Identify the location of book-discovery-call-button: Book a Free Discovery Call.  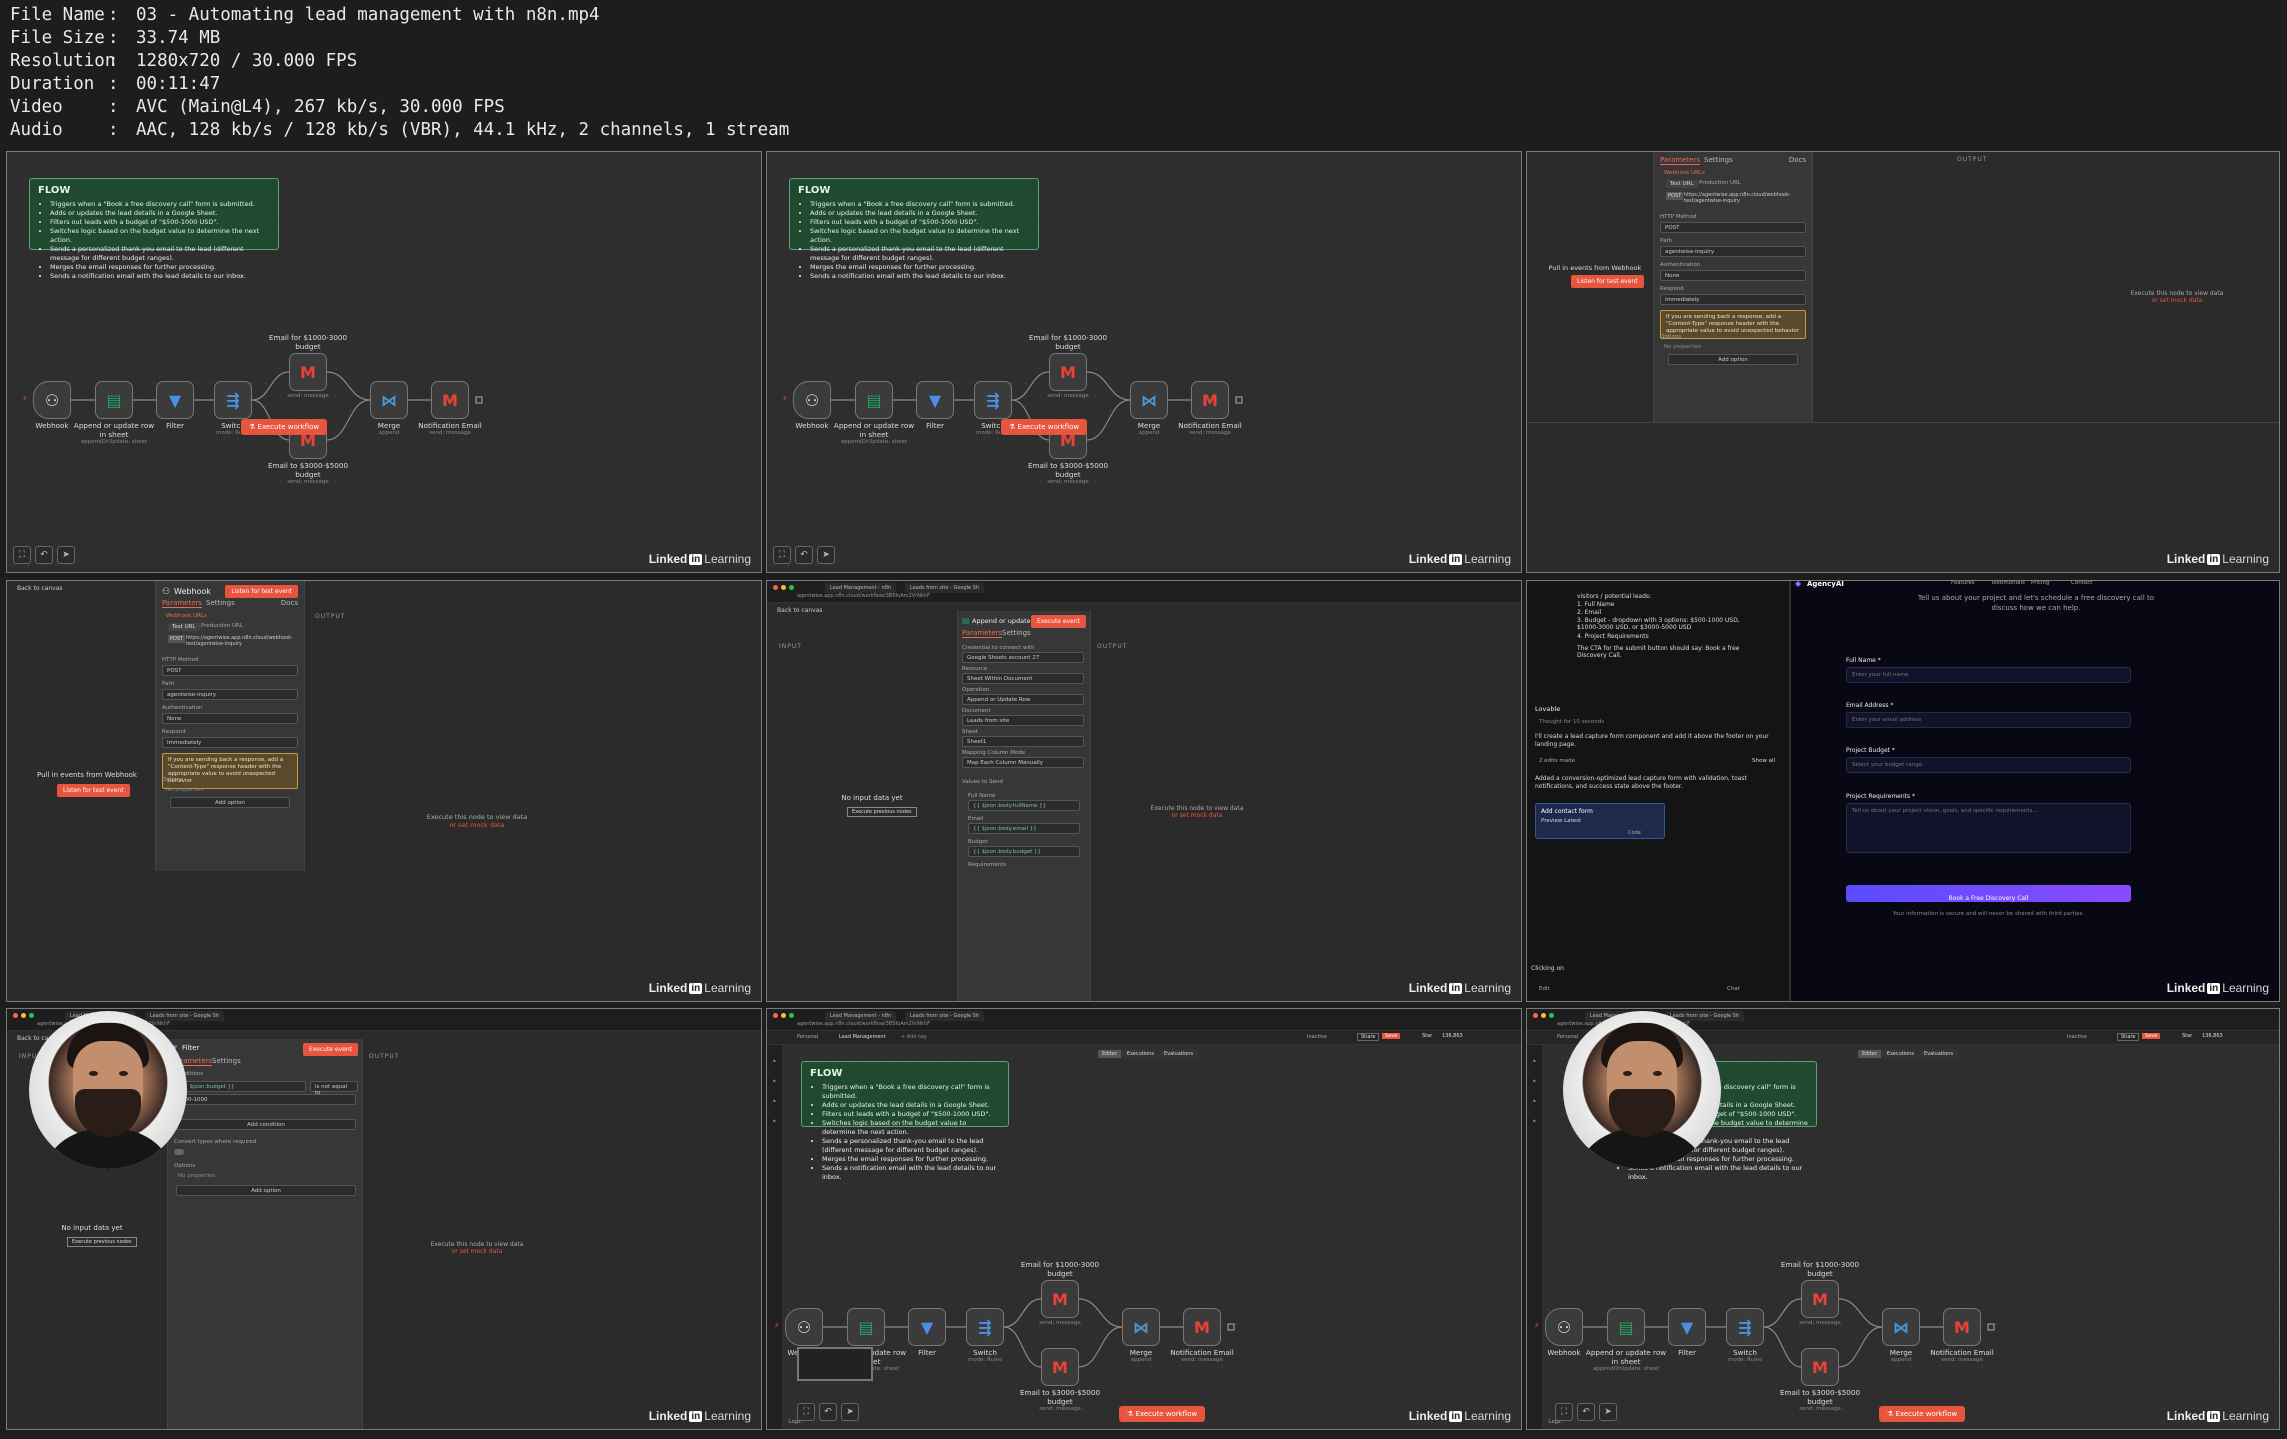
(1988, 893).